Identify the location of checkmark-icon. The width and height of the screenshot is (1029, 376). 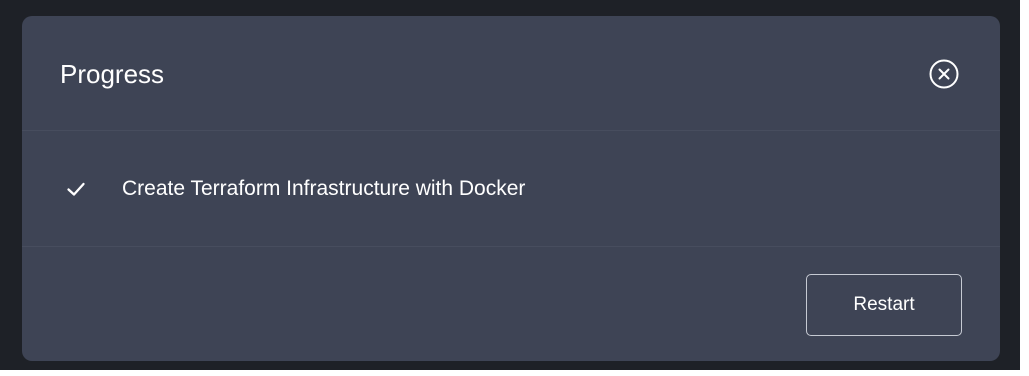
(76, 189).